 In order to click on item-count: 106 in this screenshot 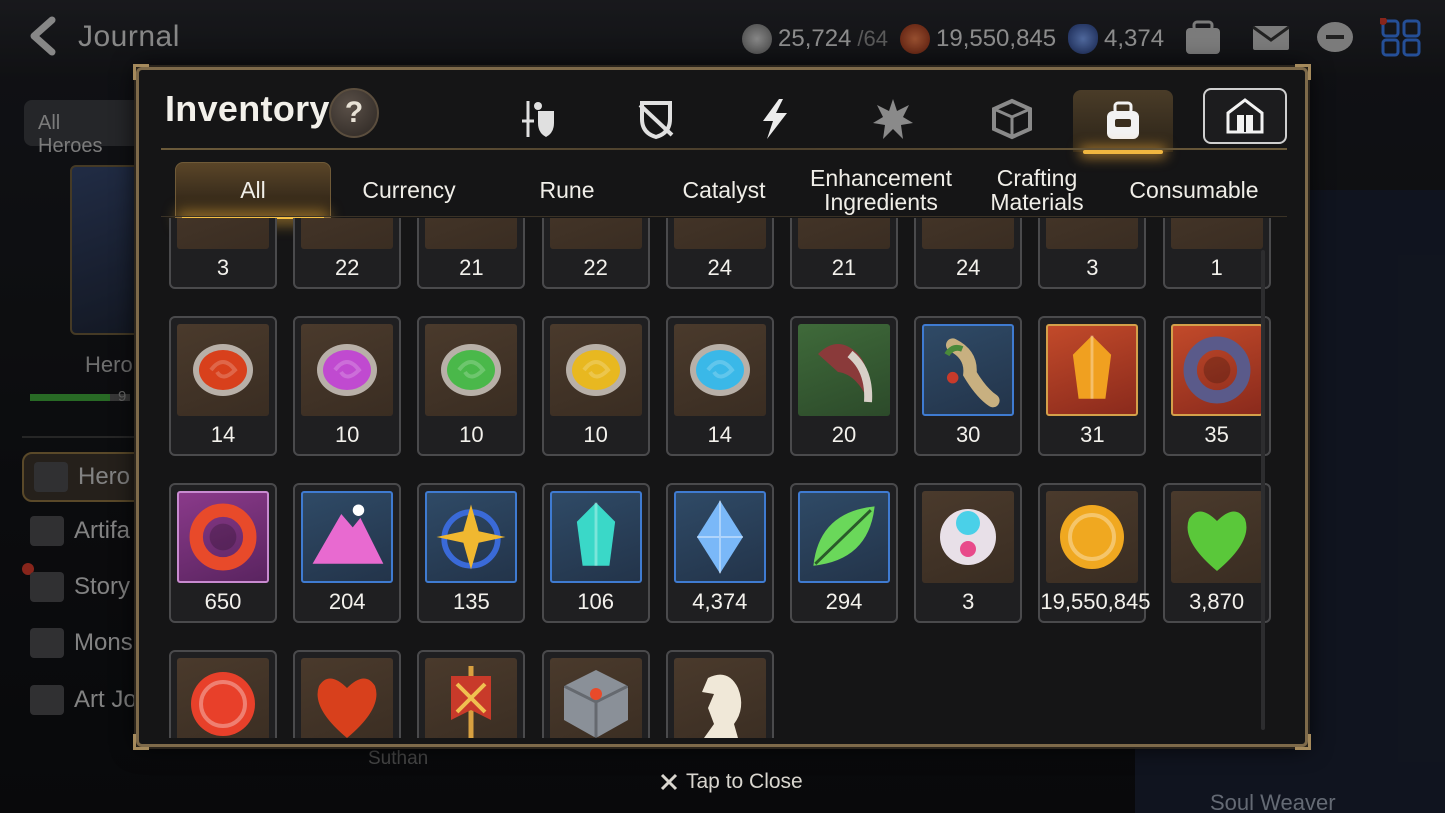, I will do `click(595, 601)`.